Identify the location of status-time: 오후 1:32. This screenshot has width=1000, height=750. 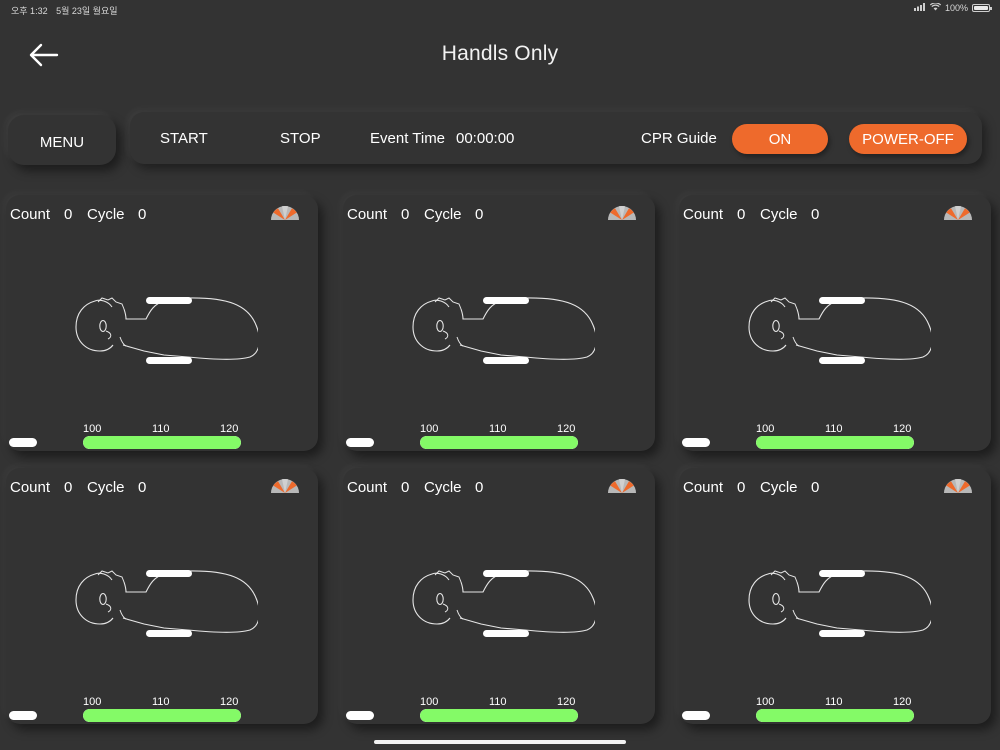
(29, 11).